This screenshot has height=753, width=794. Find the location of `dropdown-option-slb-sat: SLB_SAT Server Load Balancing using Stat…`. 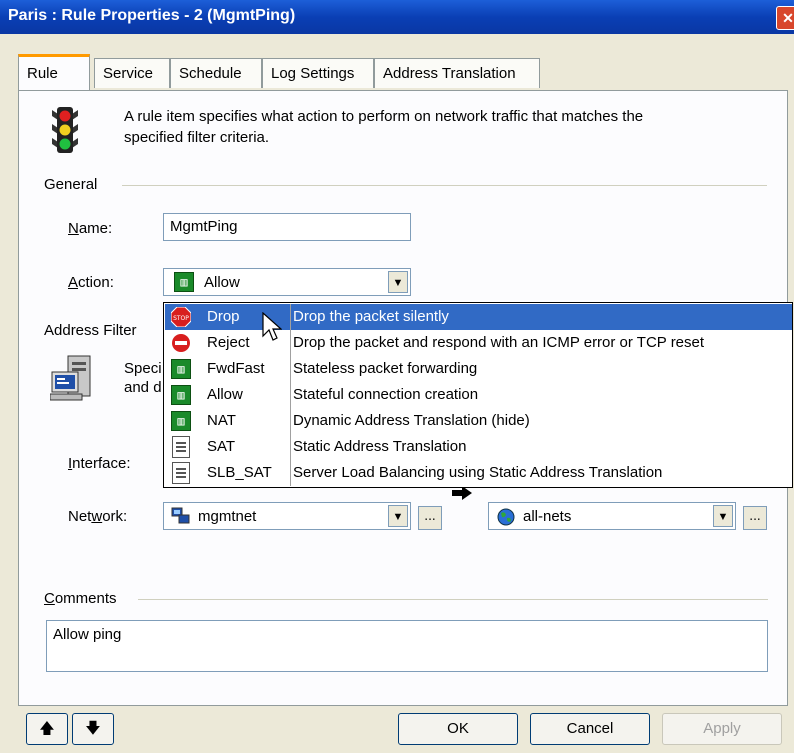

dropdown-option-slb-sat: SLB_SAT Server Load Balancing using Stat… is located at coordinates (478, 473).